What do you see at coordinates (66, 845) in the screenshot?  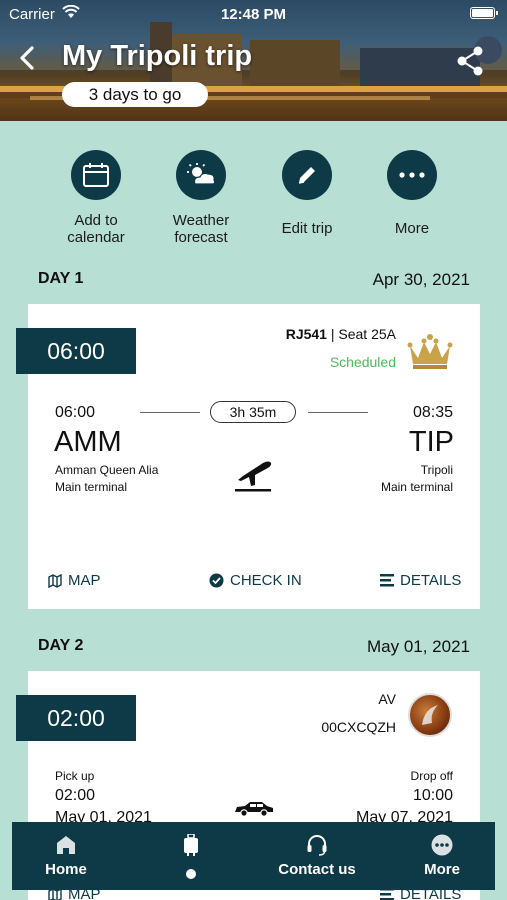 I see `home-icon` at bounding box center [66, 845].